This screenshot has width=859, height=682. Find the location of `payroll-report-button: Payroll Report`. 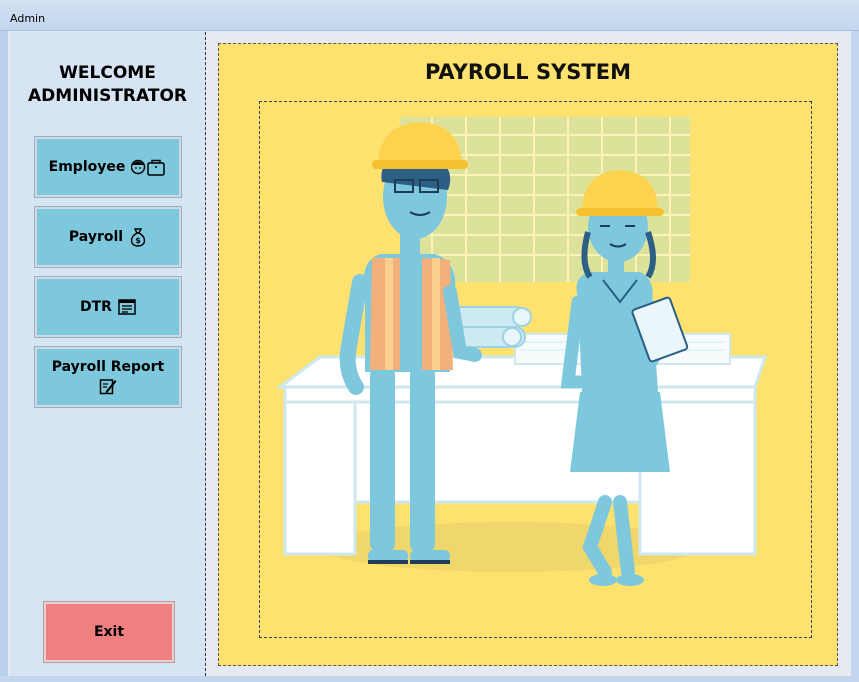

payroll-report-button: Payroll Report is located at coordinates (108, 377).